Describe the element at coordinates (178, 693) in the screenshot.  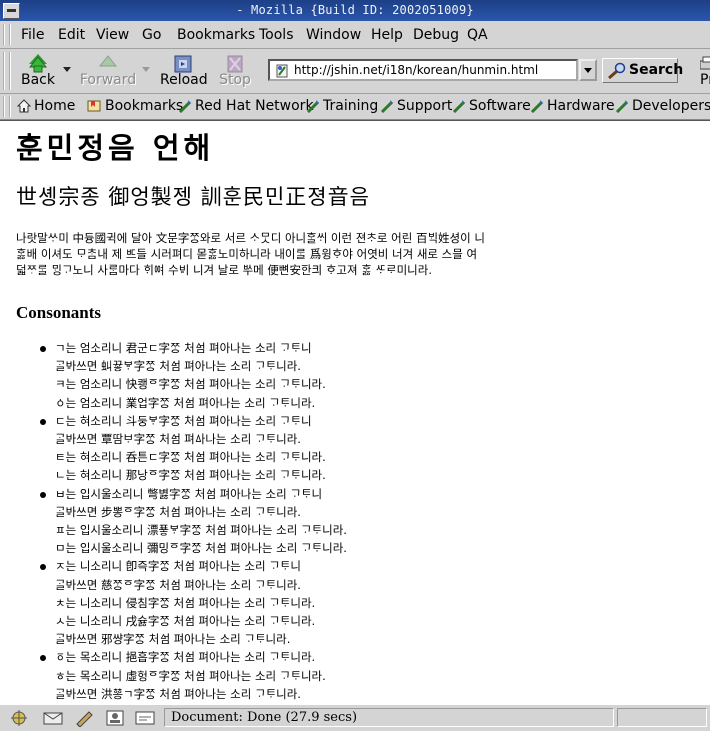
I see `list-item: ᄀᆞᆯᄫᅡ쓰면 洪ᅘᅩᆼㄱ字ᄍᆞᆼ 처ᅀᅥᆷ 펴아나는 소리 ᄀᆞᄐᆞ니라.` at that location.